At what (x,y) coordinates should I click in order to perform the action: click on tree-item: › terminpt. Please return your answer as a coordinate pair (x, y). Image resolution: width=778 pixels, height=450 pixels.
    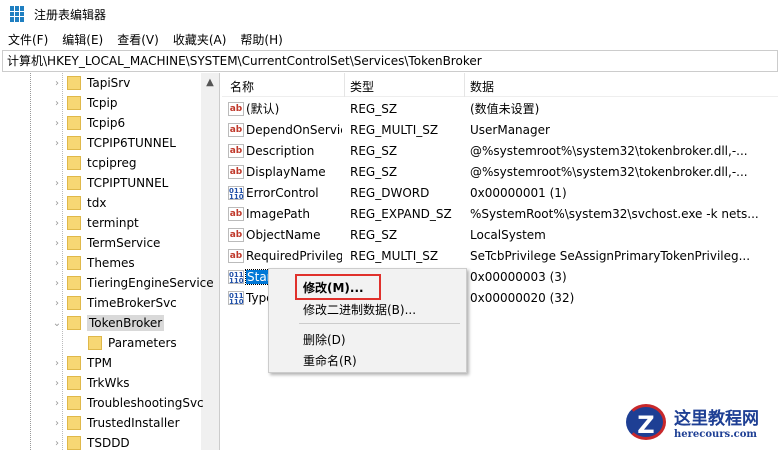
    Looking at the image, I should click on (95, 223).